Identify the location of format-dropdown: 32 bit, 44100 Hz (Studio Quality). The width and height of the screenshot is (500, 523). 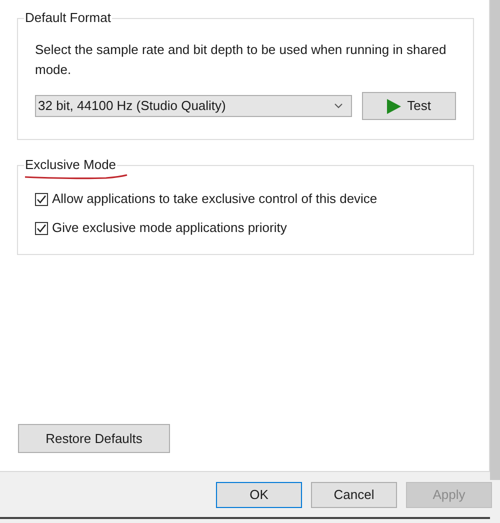
(193, 106).